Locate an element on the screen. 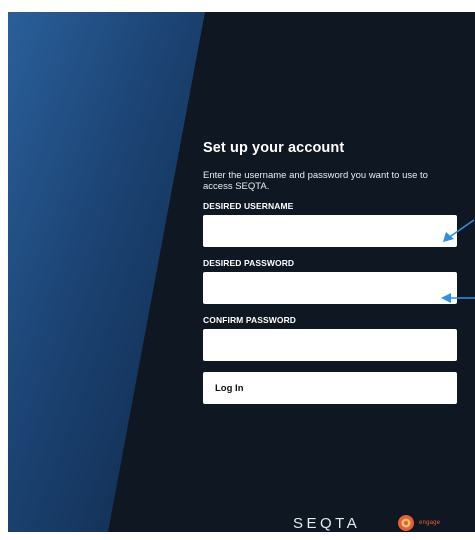  password-label: DESIRED PASSWORD is located at coordinates (249, 263).